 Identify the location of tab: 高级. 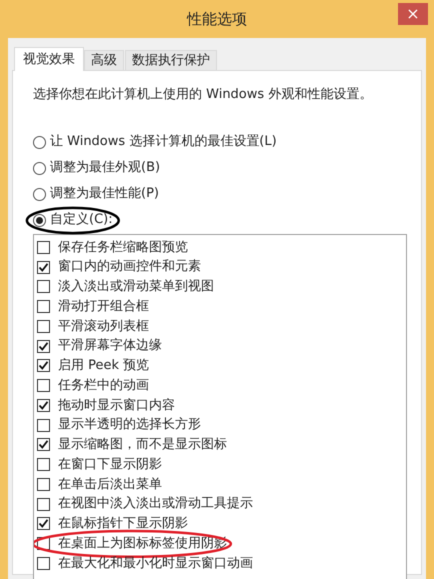
(104, 60).